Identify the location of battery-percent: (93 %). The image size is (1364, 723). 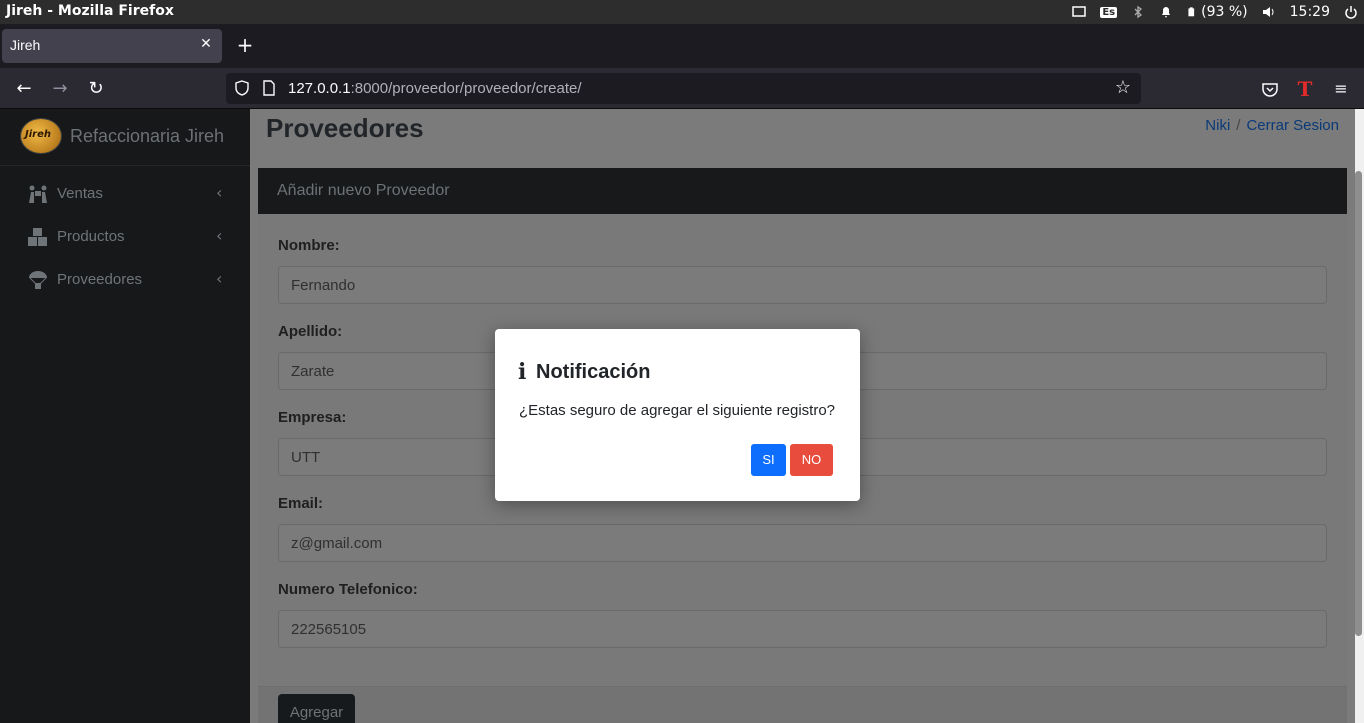
(1224, 12).